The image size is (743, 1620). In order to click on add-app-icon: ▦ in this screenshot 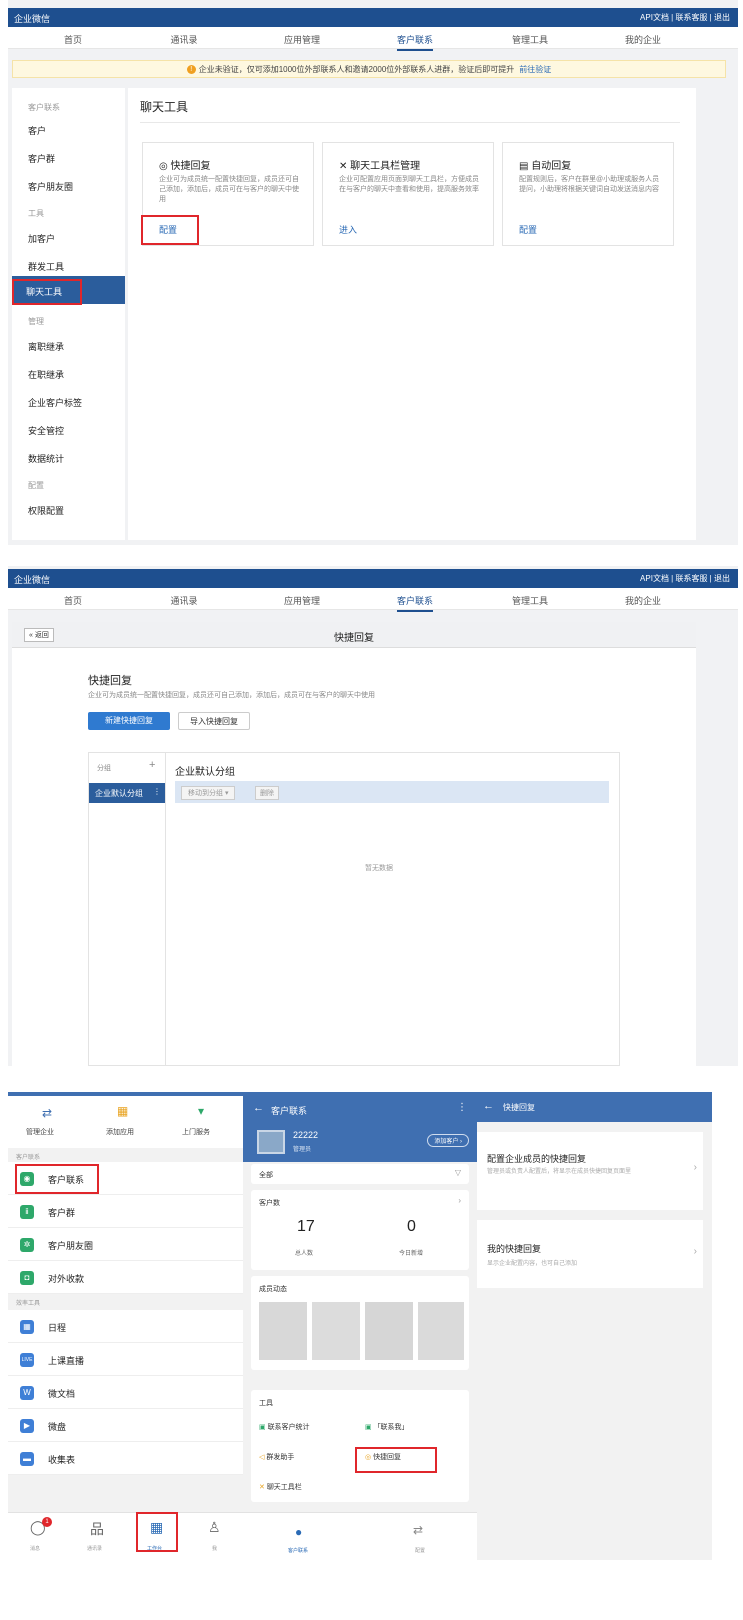, I will do `click(122, 1111)`.